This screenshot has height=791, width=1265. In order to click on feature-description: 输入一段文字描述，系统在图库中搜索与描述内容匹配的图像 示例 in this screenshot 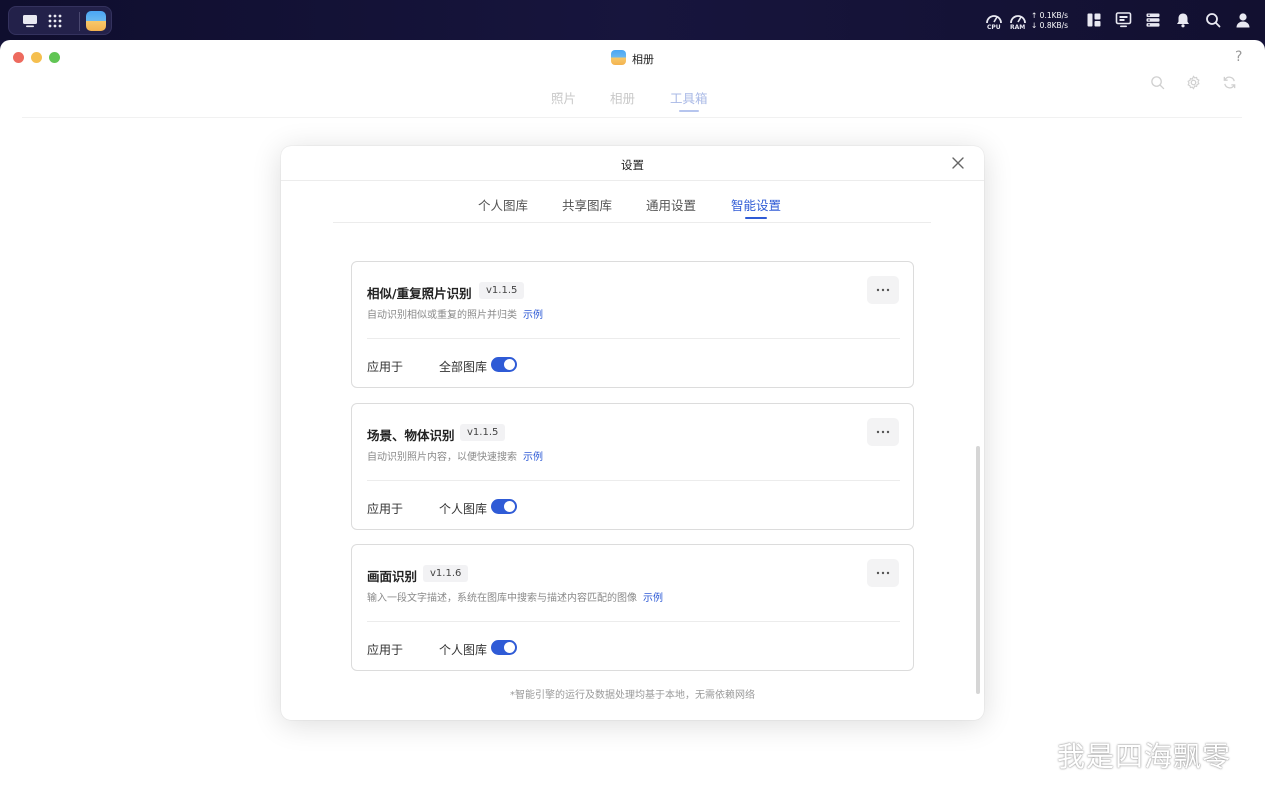, I will do `click(515, 596)`.